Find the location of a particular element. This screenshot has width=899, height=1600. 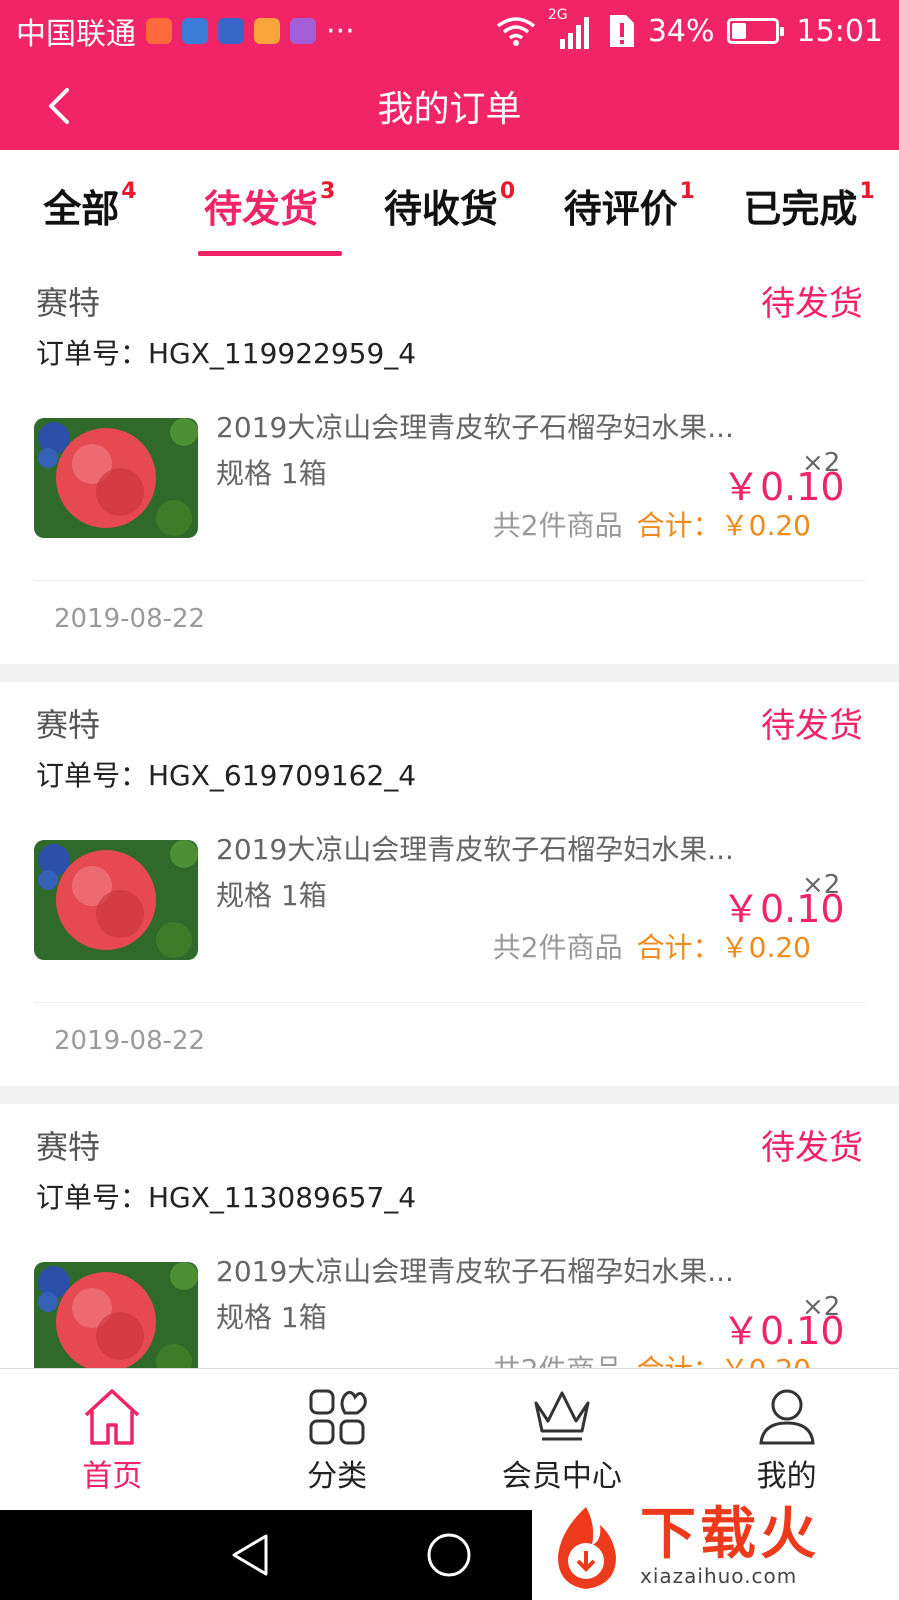

tabbar-label: 首页 is located at coordinates (112, 1476).